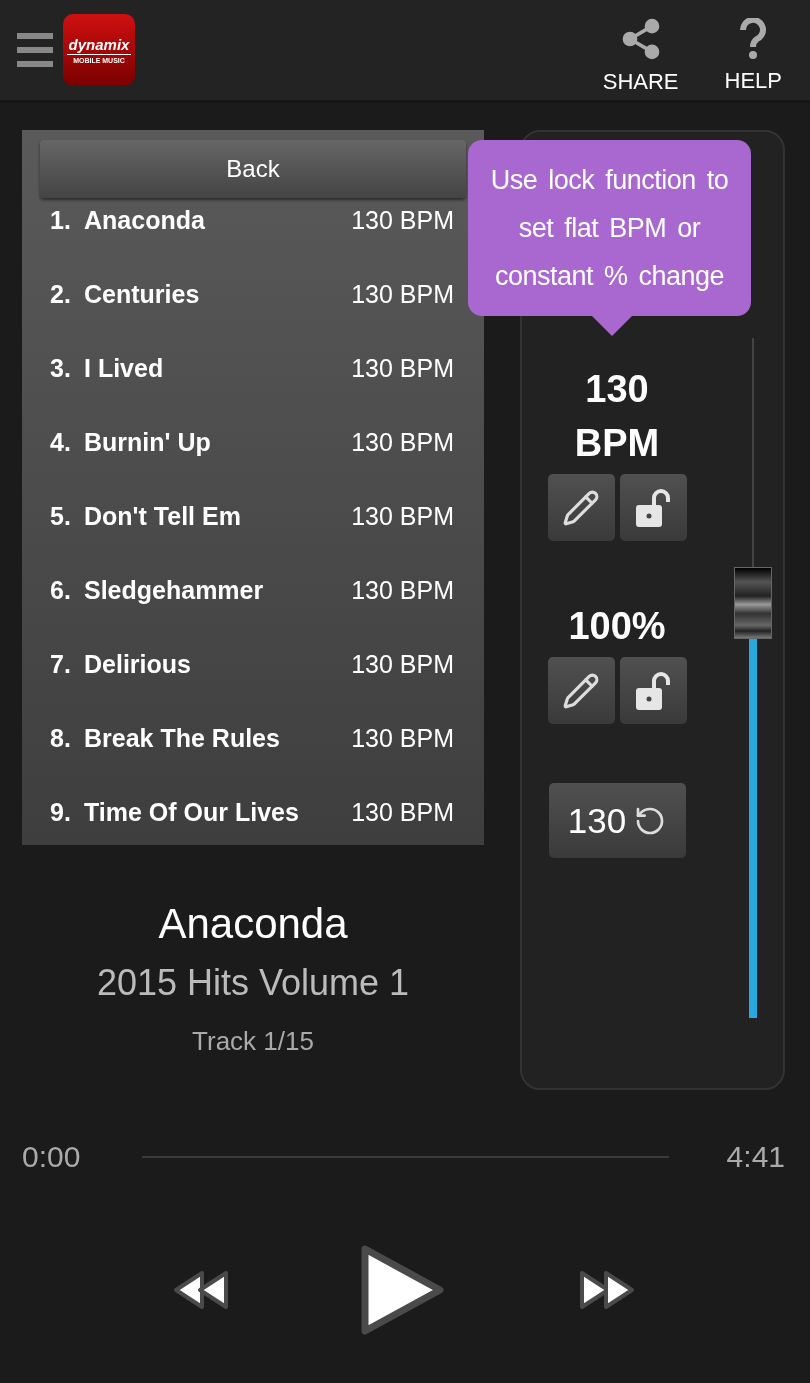 The height and width of the screenshot is (1383, 810). Describe the element at coordinates (218, 220) in the screenshot. I see `track-title: Anaconda` at that location.